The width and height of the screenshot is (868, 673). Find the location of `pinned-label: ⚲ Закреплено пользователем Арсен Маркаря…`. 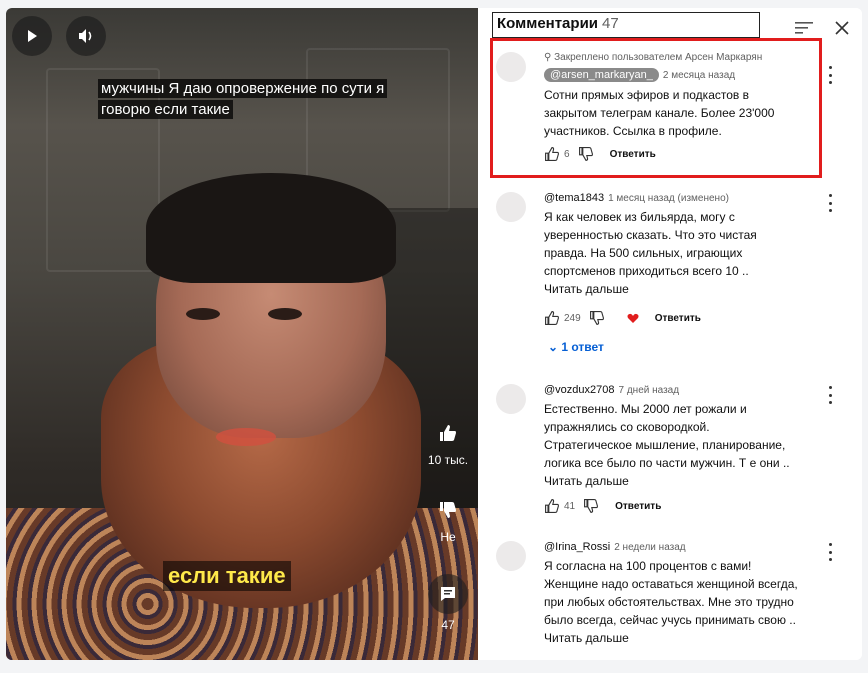

pinned-label: ⚲ Закреплено пользователем Арсен Маркаря… is located at coordinates (653, 57).